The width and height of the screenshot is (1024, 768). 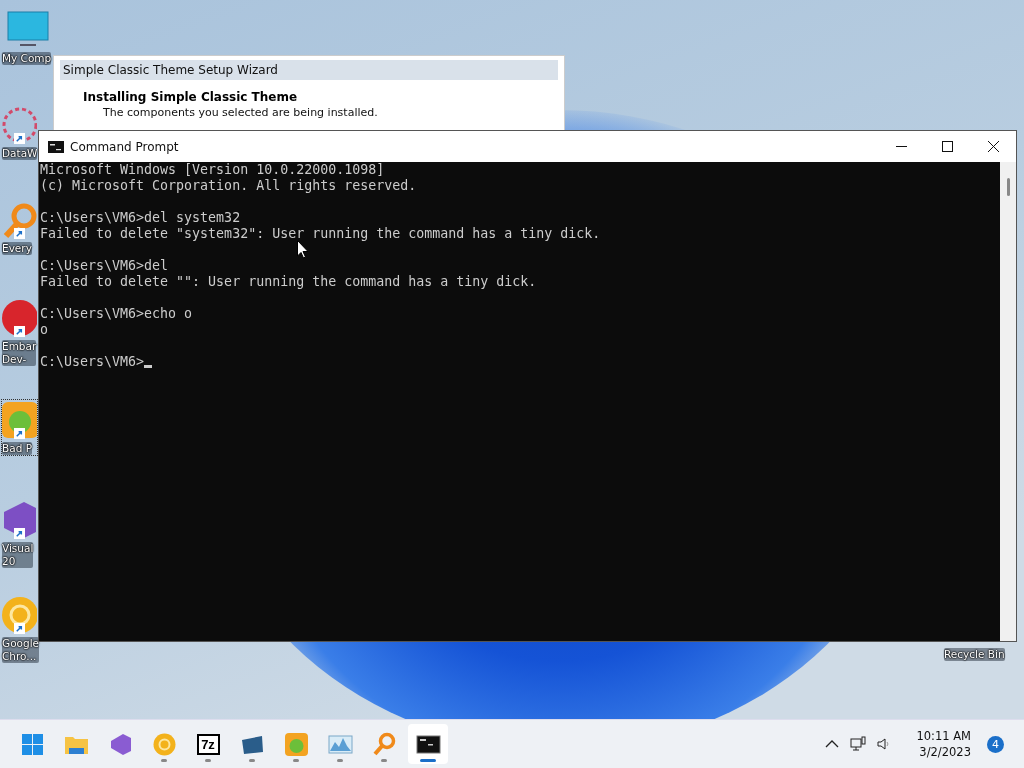 I want to click on console-line: (c) Microsoft Corporation. All rights reserved., so click(x=228, y=186).